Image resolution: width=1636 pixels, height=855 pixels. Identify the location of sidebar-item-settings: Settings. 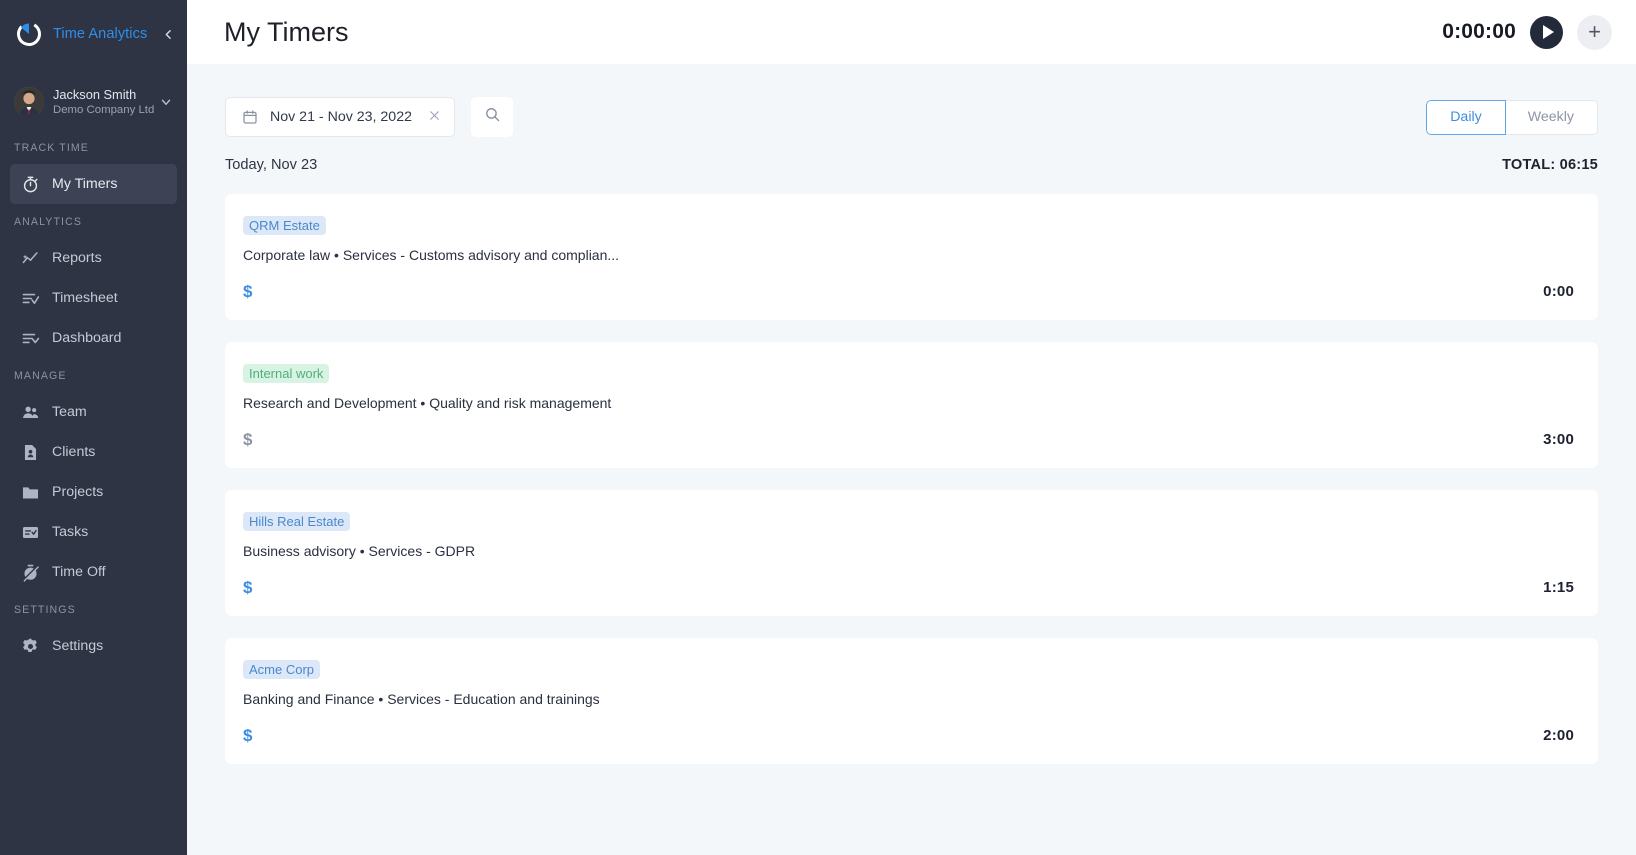
(93, 646).